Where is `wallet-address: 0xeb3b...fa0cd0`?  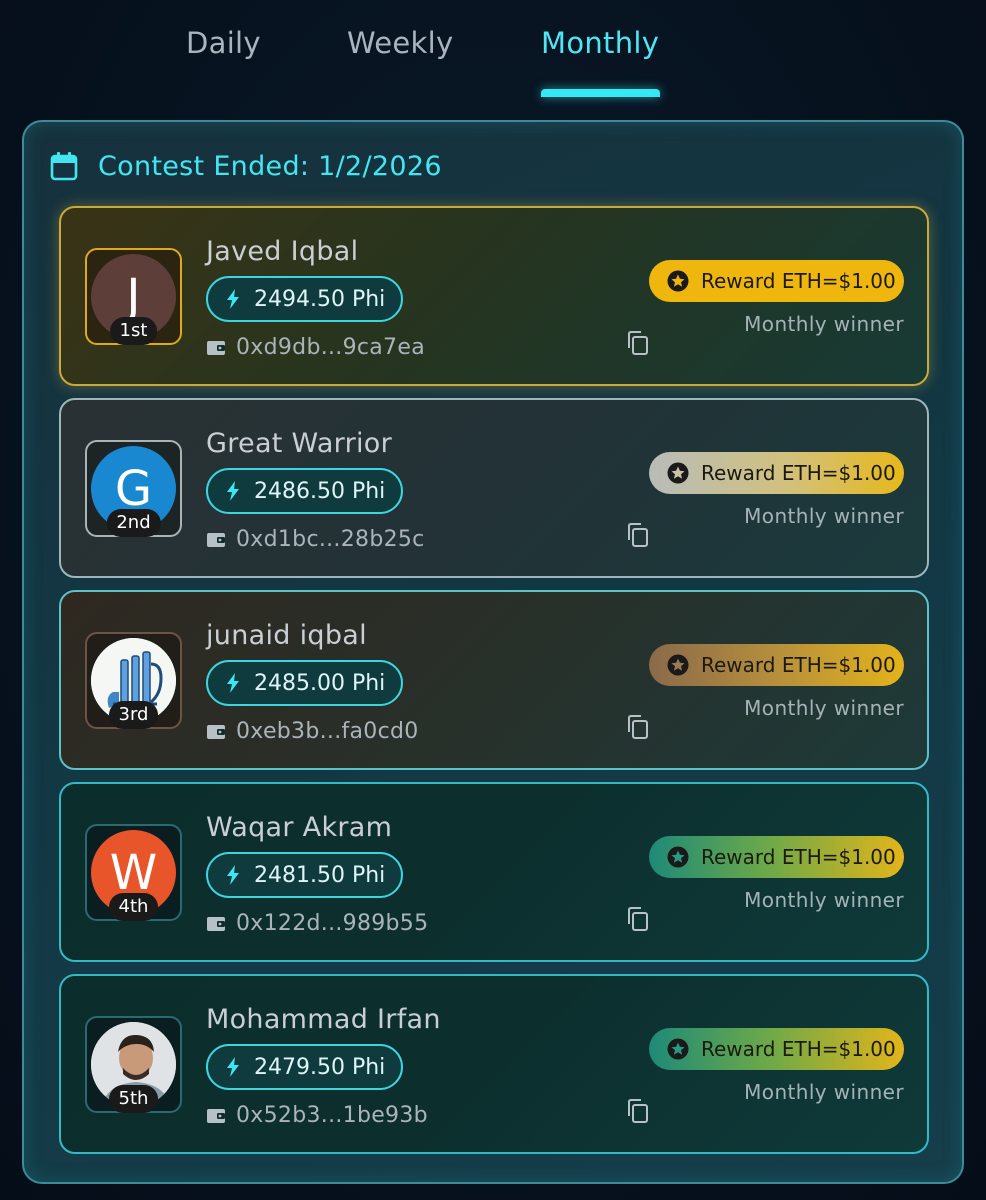
wallet-address: 0xeb3b...fa0cd0 is located at coordinates (312, 731).